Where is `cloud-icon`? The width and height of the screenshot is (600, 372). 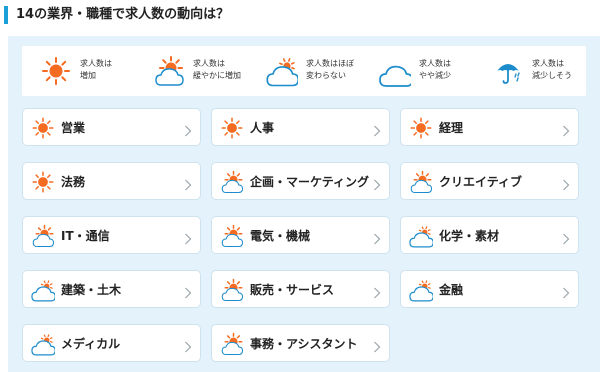 cloud-icon is located at coordinates (396, 71).